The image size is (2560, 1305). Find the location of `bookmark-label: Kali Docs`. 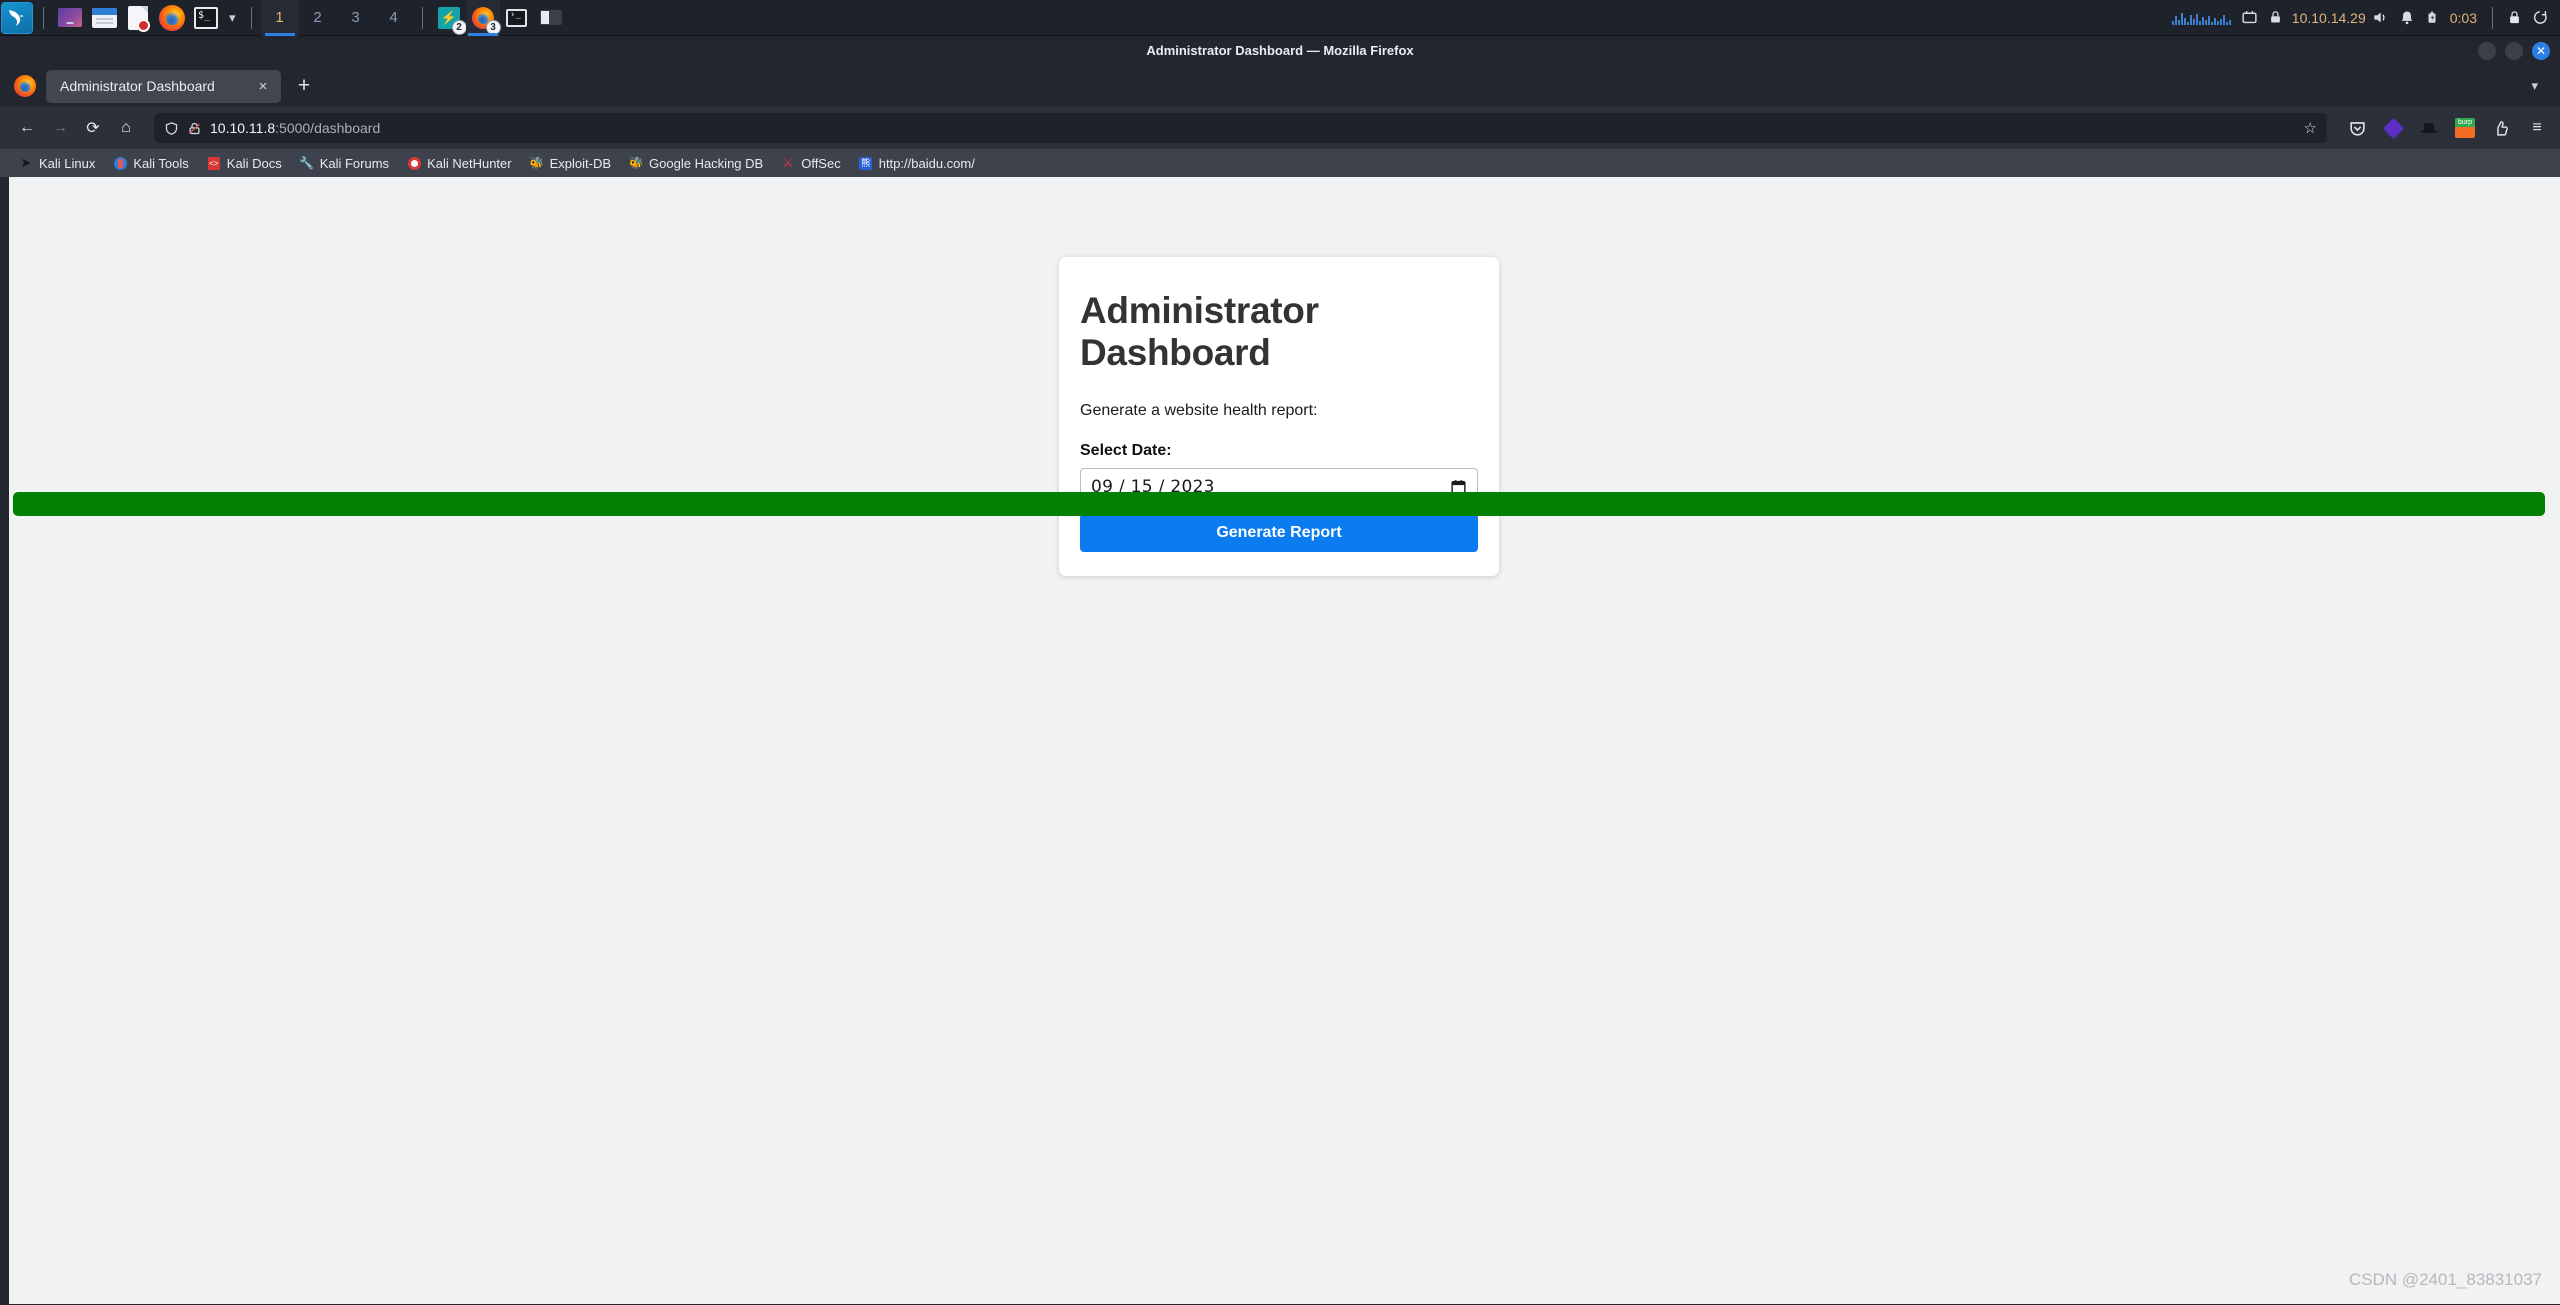

bookmark-label: Kali Docs is located at coordinates (254, 163).